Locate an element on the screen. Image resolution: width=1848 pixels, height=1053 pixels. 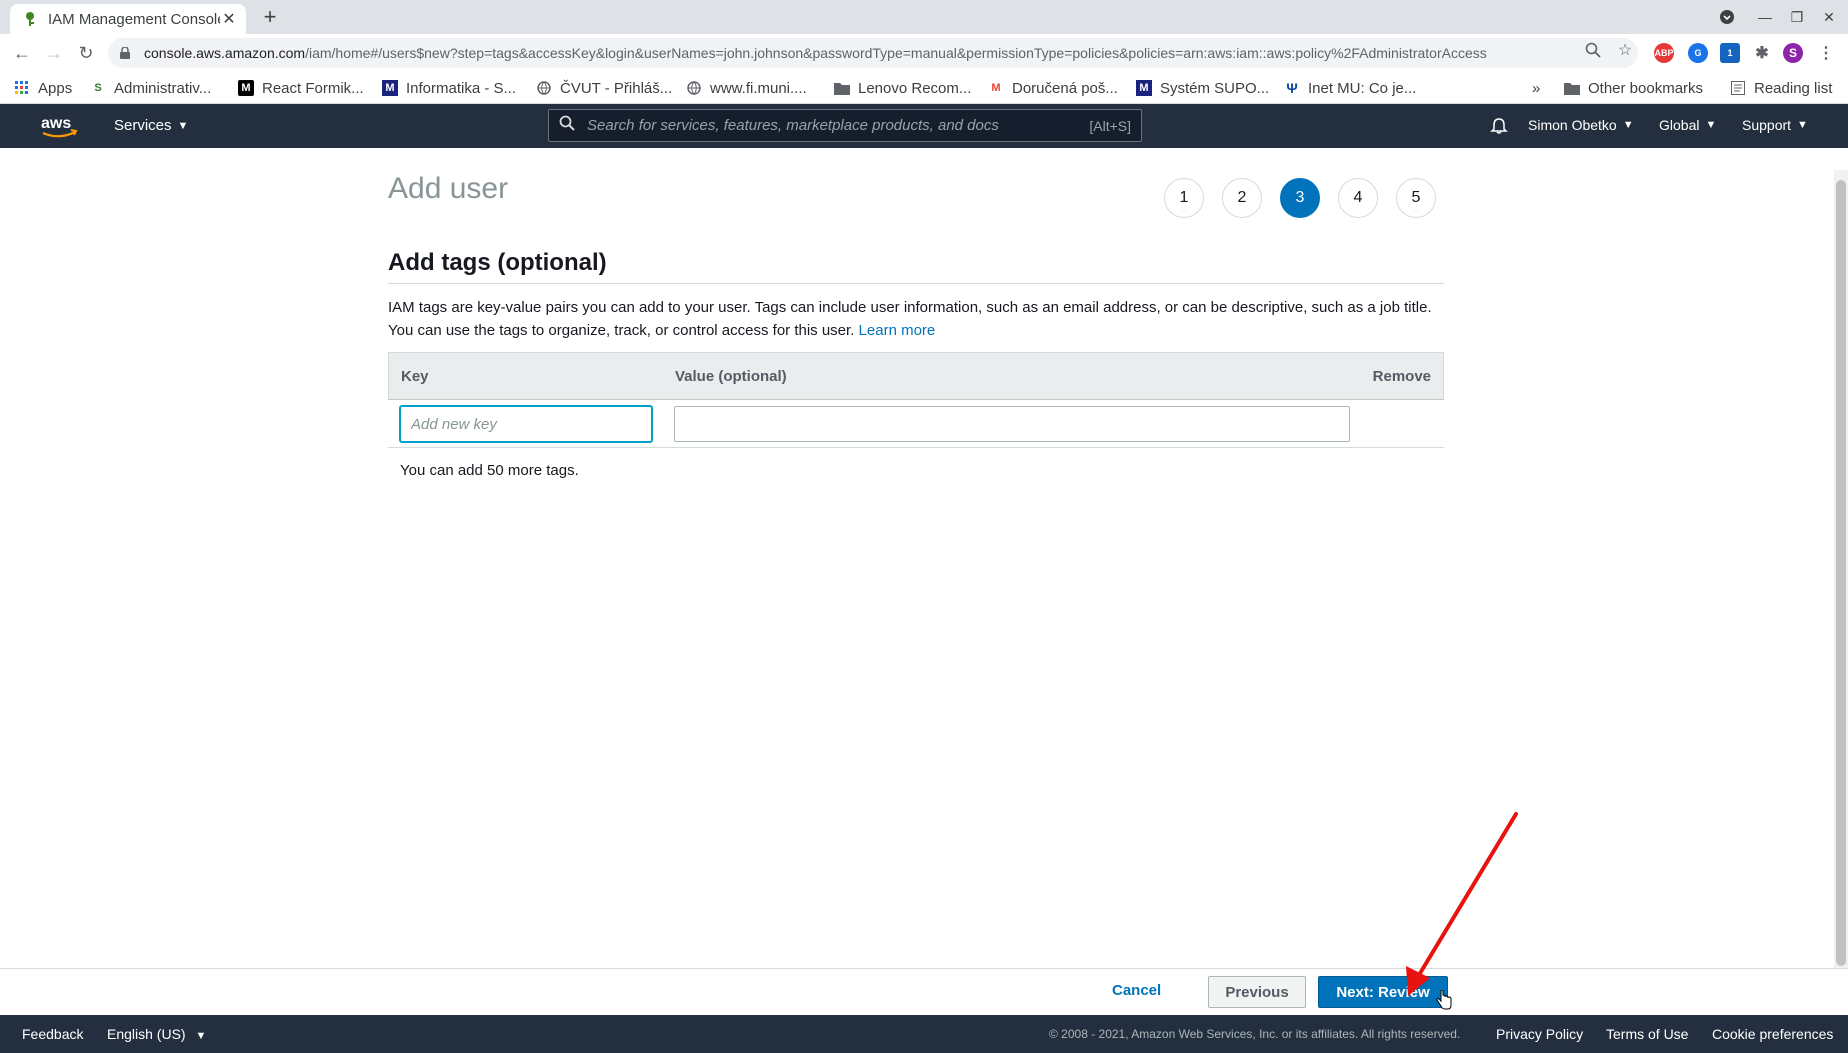
language-selector: English (US) ▼ is located at coordinates (156, 1034).